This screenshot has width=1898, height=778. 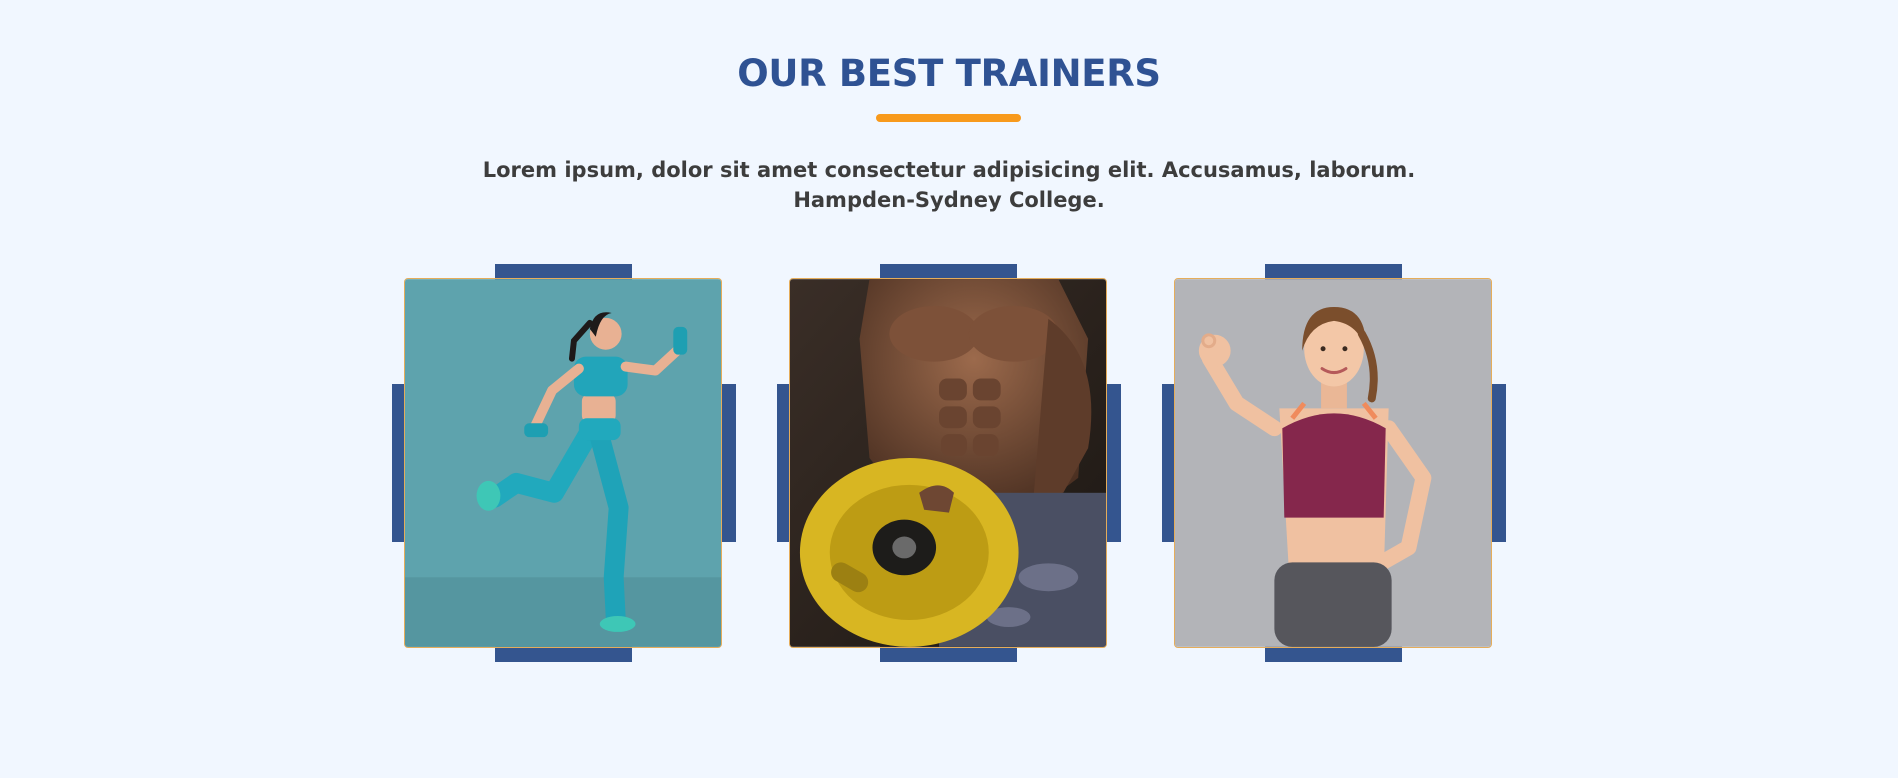 I want to click on muscular-man-holding-weight-plate-photo, so click(x=948, y=463).